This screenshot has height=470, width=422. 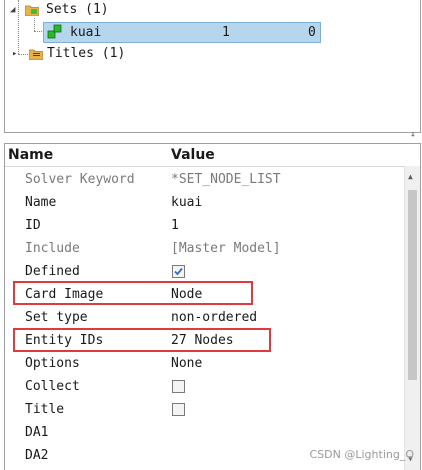 I want to click on property-name: Options, so click(x=52, y=363).